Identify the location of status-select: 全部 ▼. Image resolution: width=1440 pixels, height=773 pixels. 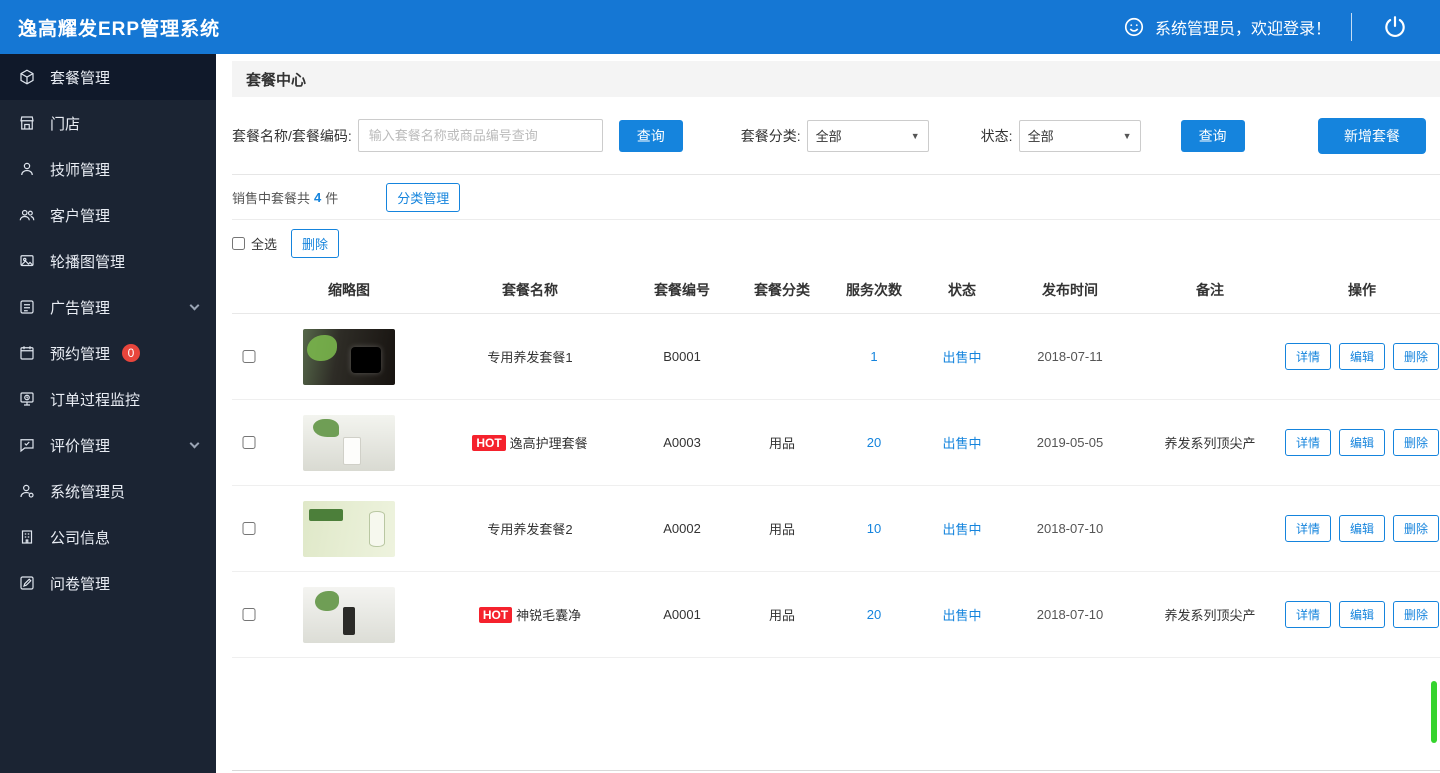
(1079, 135).